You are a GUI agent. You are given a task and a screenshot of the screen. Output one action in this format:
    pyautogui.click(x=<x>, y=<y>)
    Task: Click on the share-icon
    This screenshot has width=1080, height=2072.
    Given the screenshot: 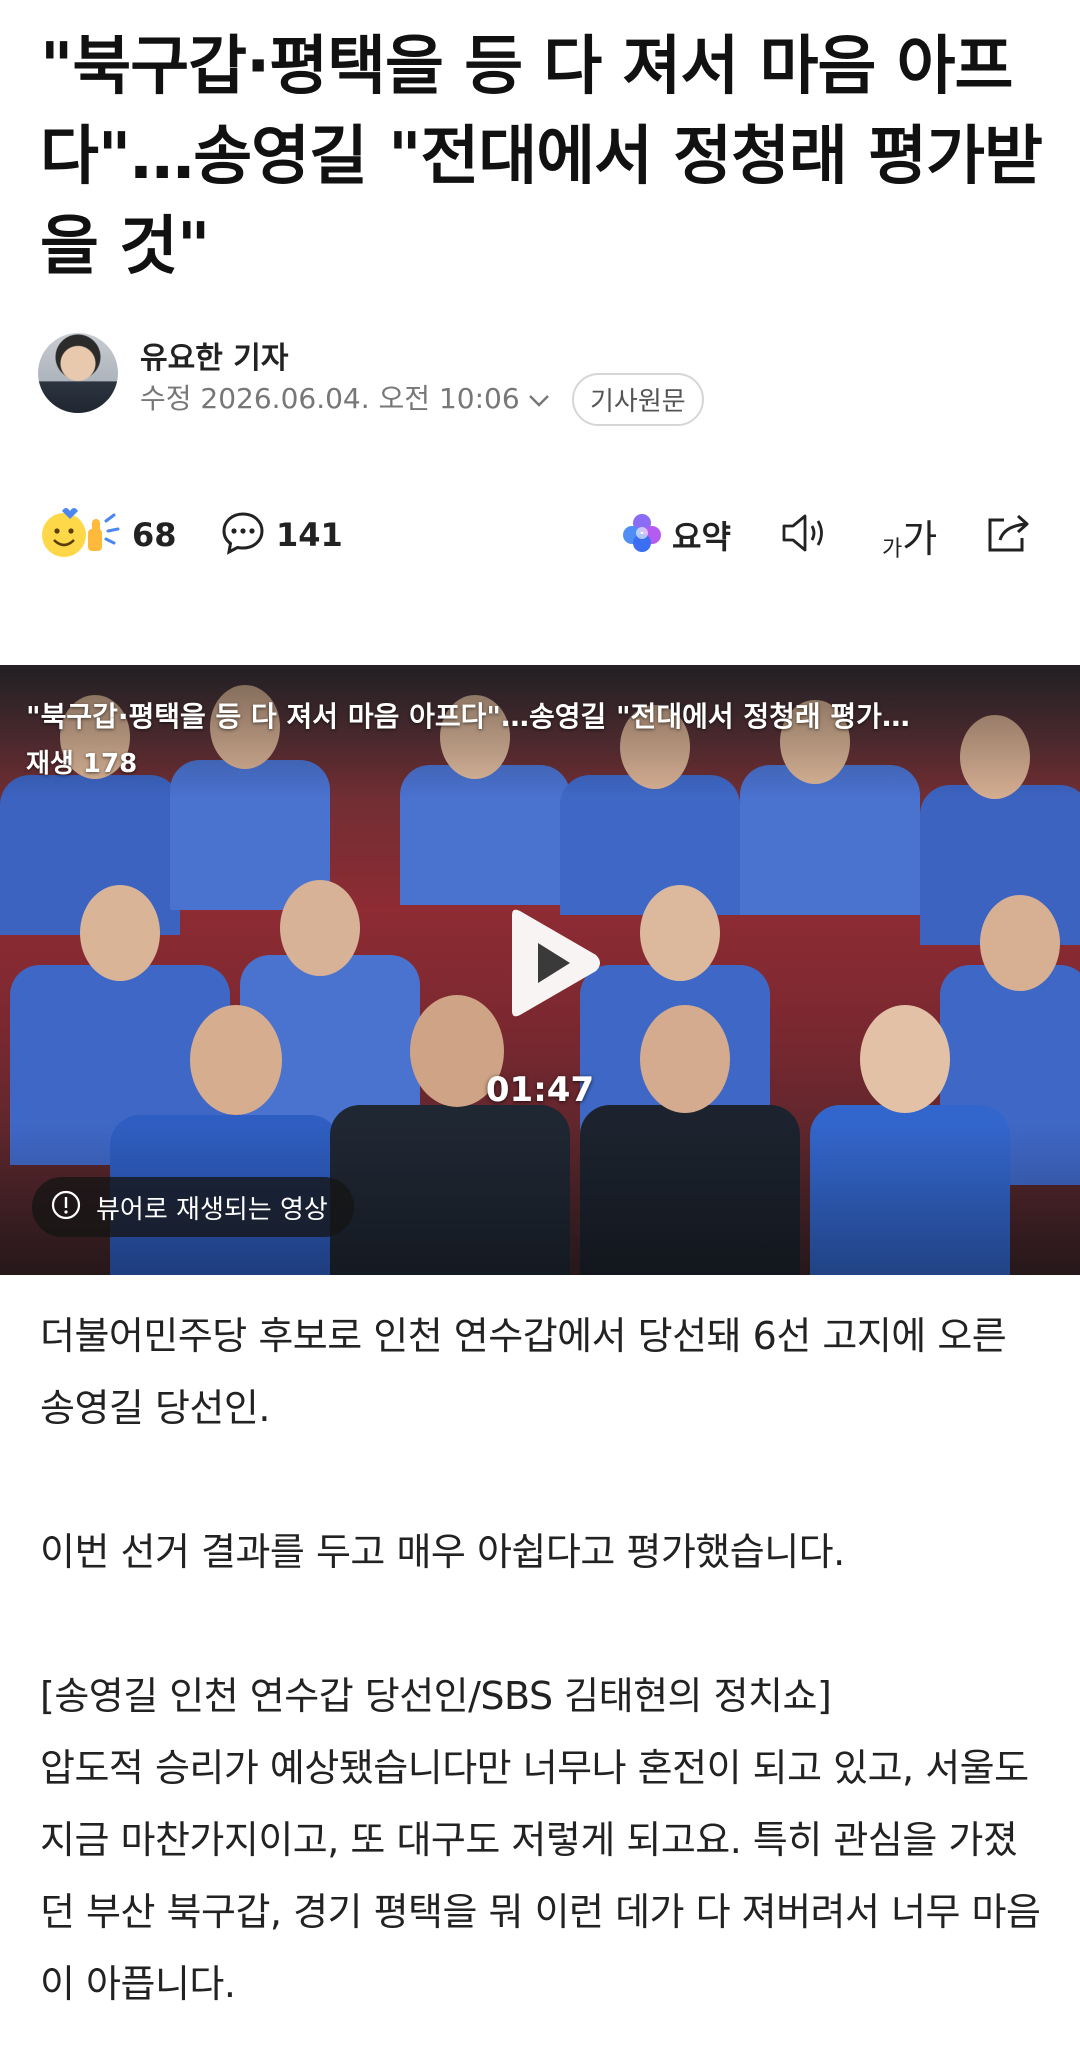 What is the action you would take?
    pyautogui.click(x=1008, y=535)
    